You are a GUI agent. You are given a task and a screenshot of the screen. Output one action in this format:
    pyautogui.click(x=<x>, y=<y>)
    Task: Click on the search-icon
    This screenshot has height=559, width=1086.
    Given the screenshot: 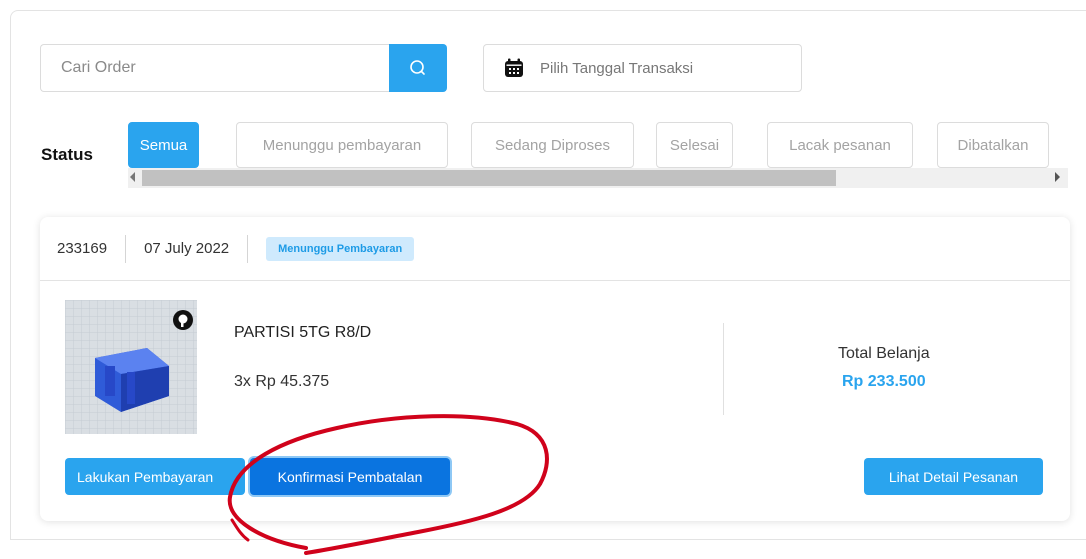 What is the action you would take?
    pyautogui.click(x=417, y=67)
    